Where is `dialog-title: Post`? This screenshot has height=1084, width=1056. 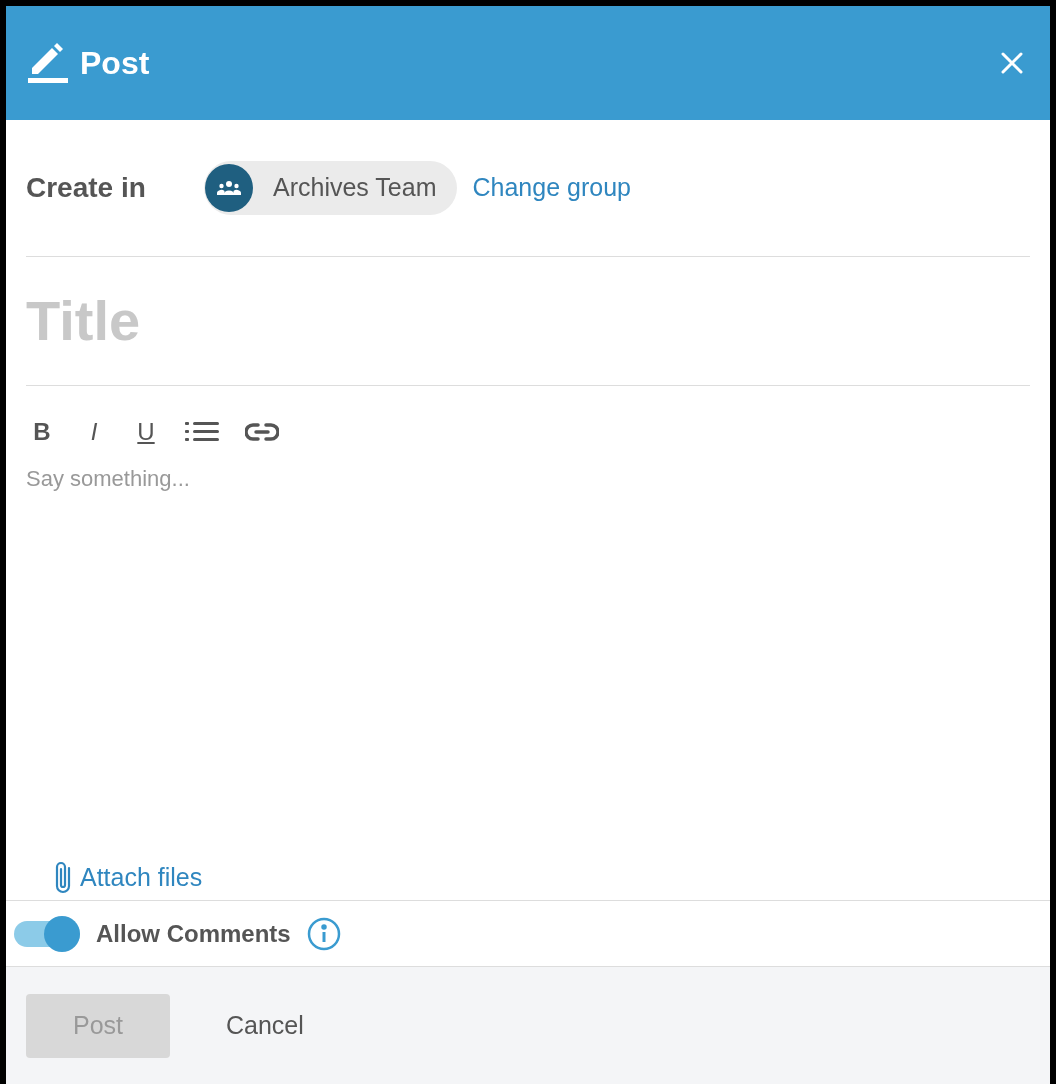
dialog-title: Post is located at coordinates (115, 63).